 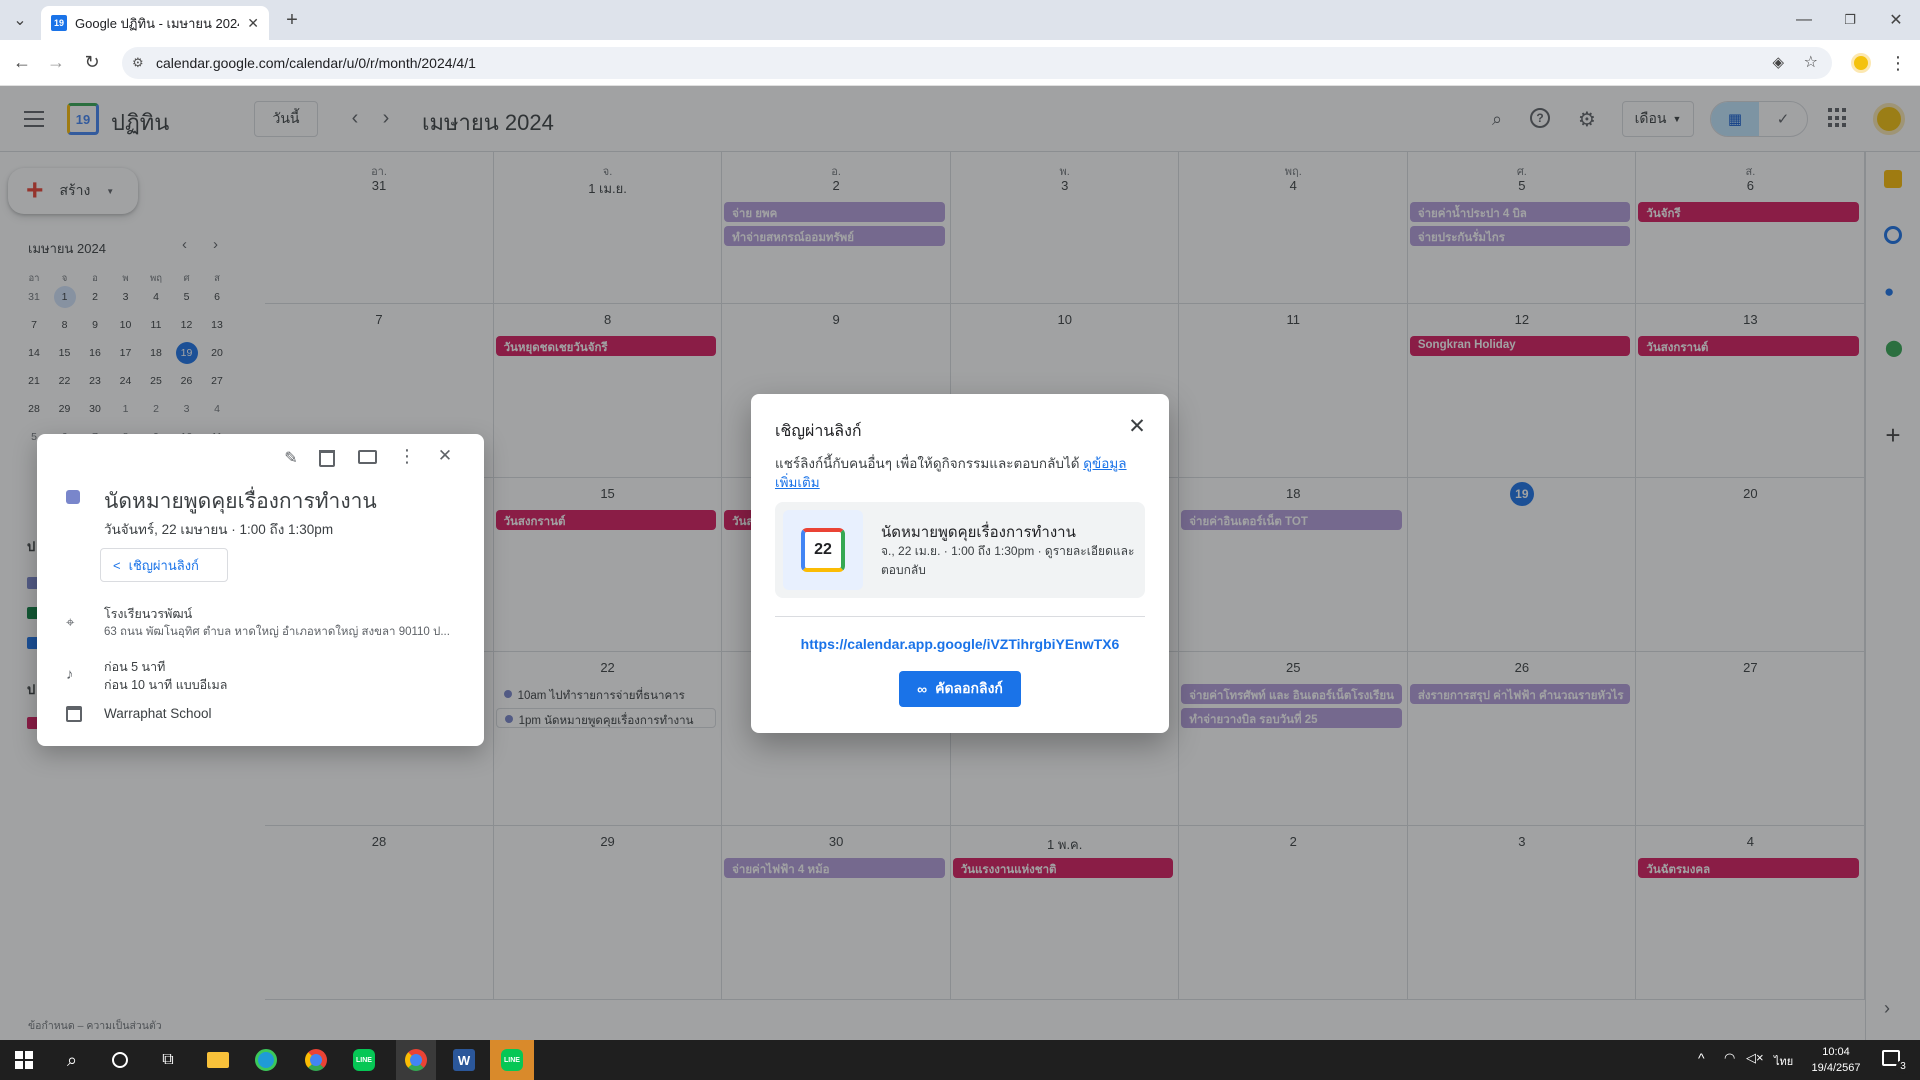 I want to click on restore-icon: ❐, so click(x=1850, y=20).